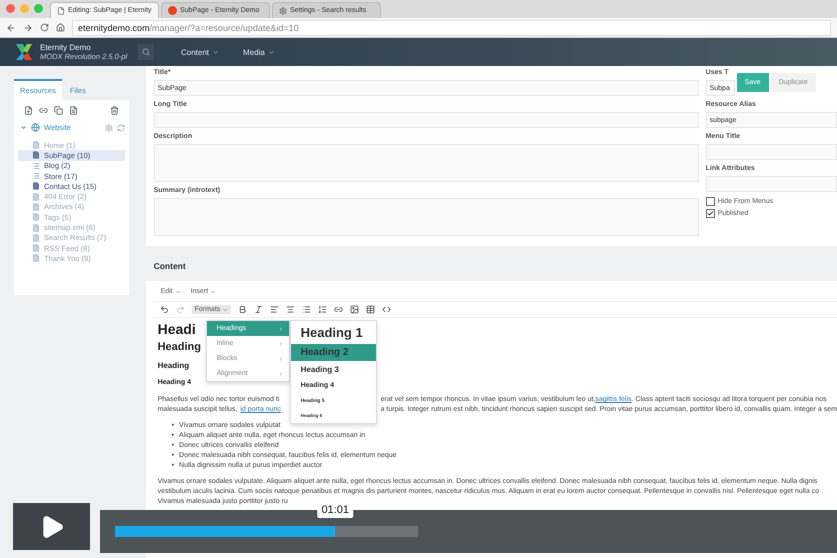  What do you see at coordinates (333, 352) in the screenshot?
I see `menu-item: Heading 2` at bounding box center [333, 352].